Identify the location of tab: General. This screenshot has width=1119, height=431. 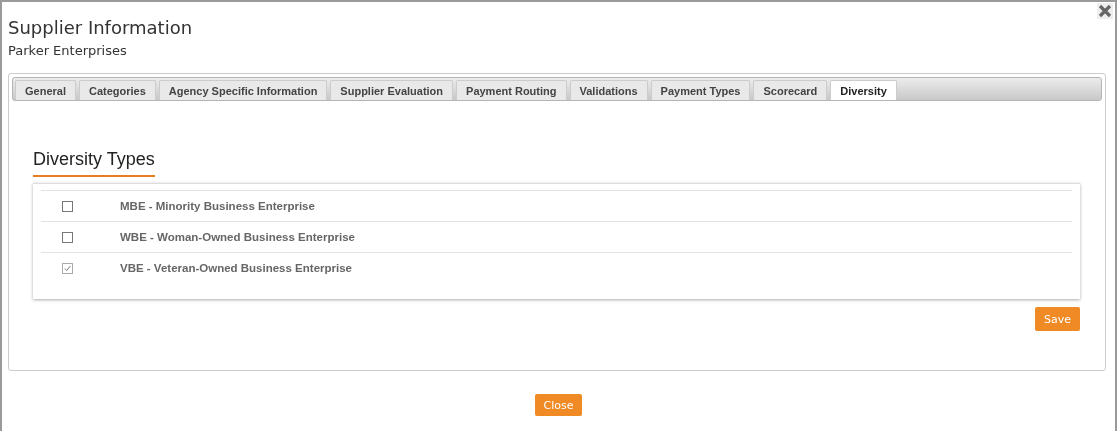
(45, 90).